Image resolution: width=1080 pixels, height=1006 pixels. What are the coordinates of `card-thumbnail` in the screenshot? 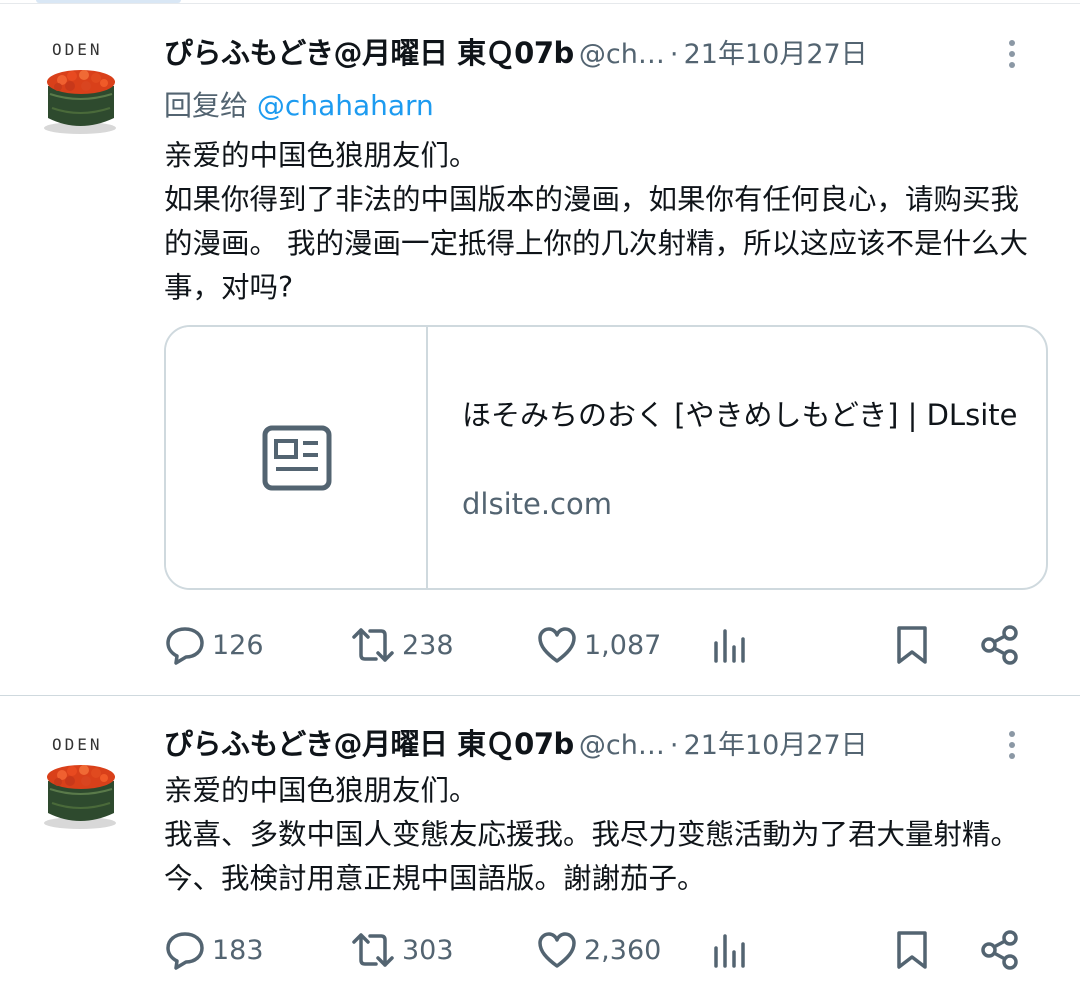 It's located at (297, 457).